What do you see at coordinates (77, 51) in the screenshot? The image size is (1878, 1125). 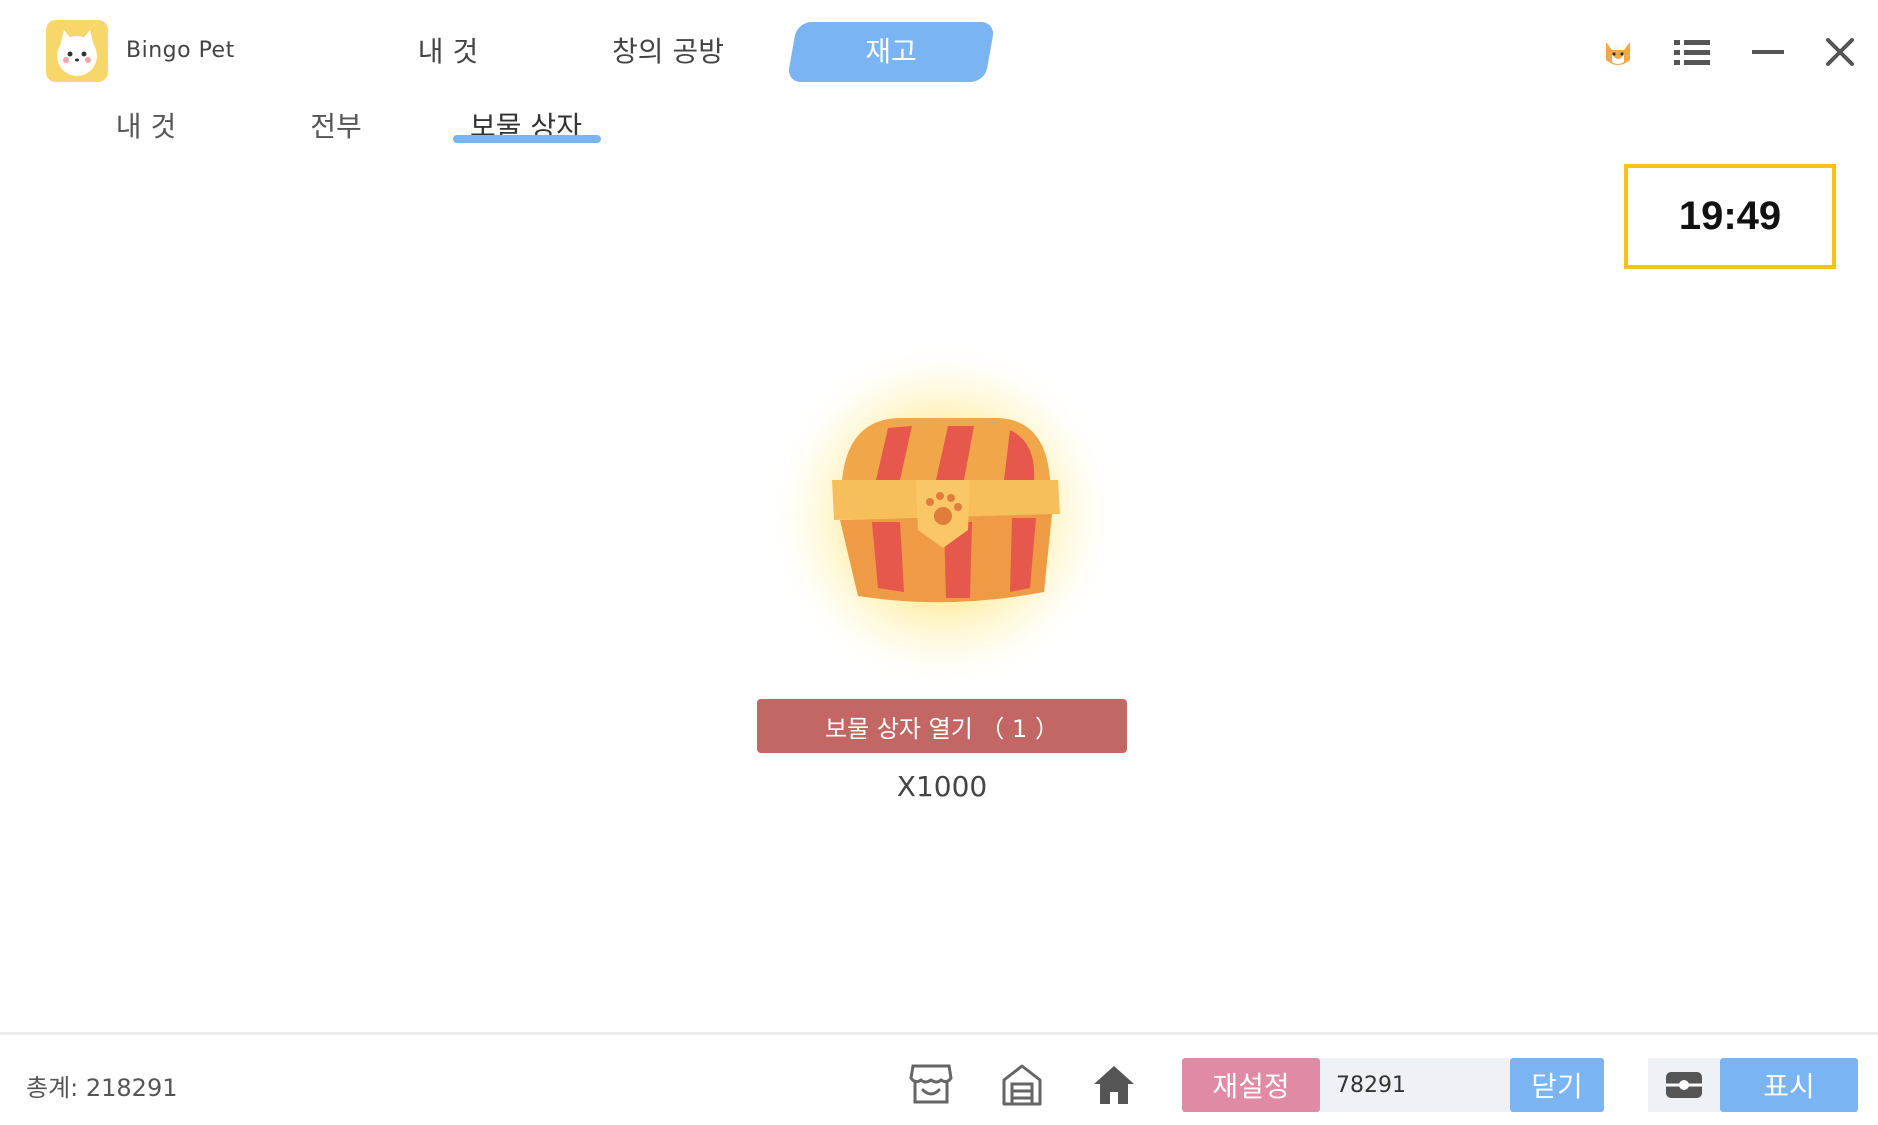 I see `app-logo-icon` at bounding box center [77, 51].